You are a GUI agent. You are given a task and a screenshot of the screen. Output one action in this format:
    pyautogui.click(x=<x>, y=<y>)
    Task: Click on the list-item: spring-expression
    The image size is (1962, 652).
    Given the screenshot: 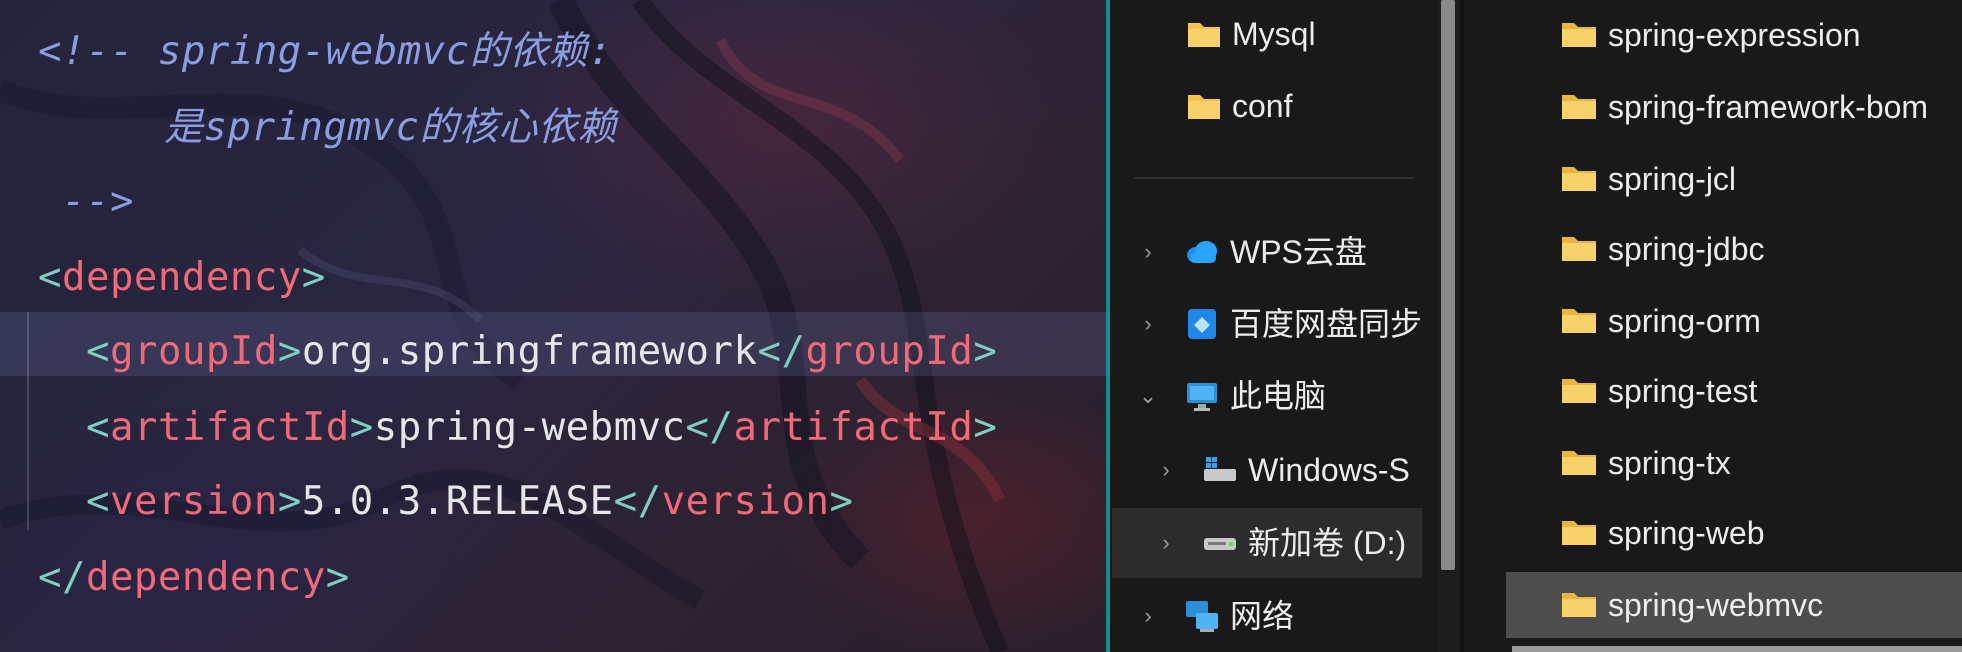 What is the action you would take?
    pyautogui.click(x=1734, y=35)
    